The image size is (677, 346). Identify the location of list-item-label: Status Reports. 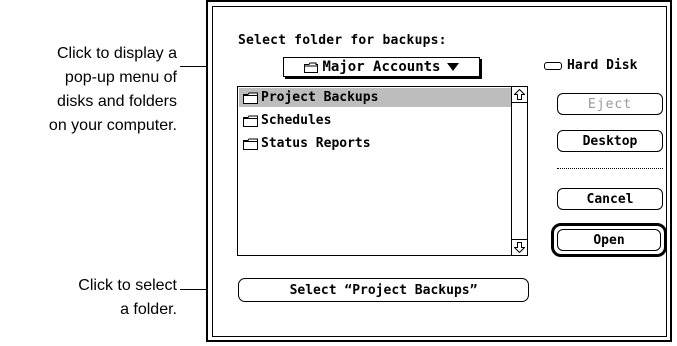
(316, 143).